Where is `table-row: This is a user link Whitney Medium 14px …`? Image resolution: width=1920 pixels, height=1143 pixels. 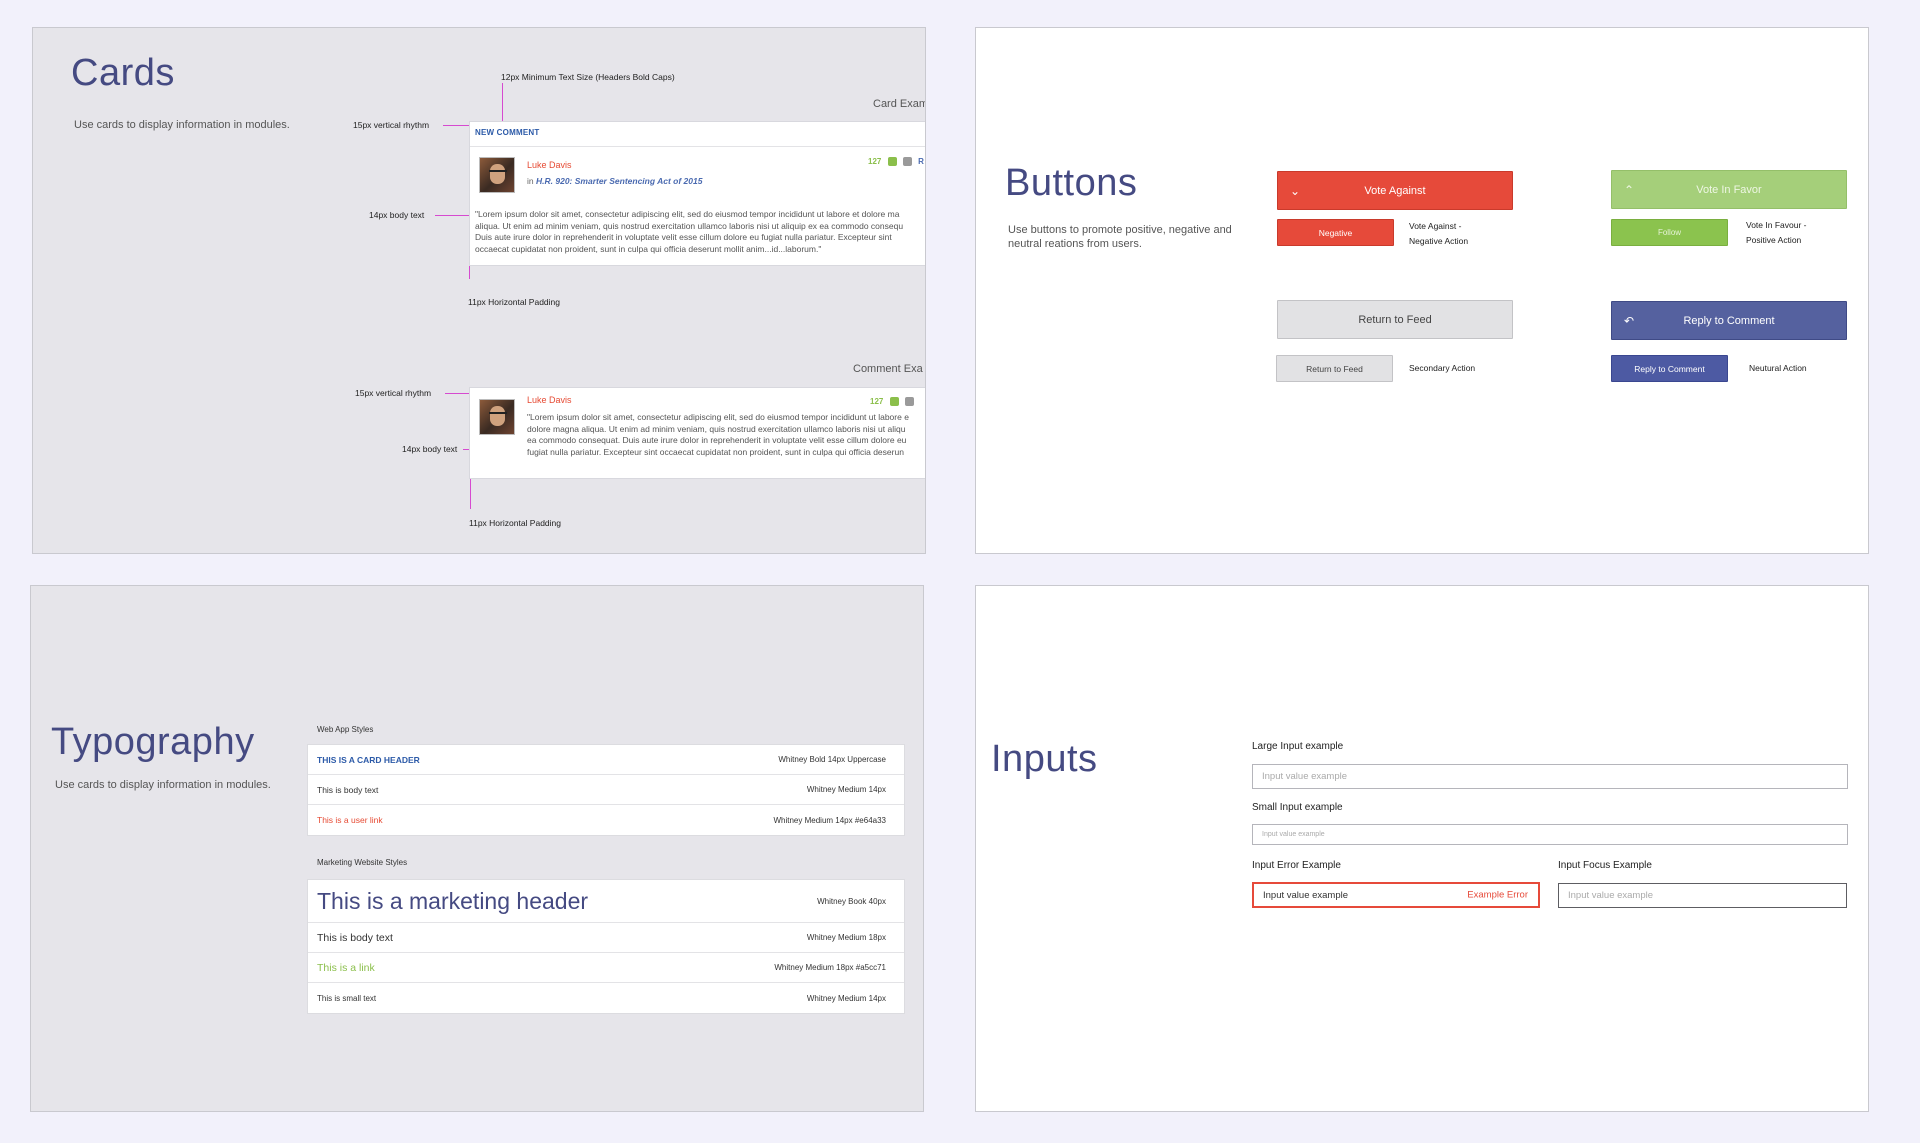 table-row: This is a user link Whitney Medium 14px … is located at coordinates (606, 820).